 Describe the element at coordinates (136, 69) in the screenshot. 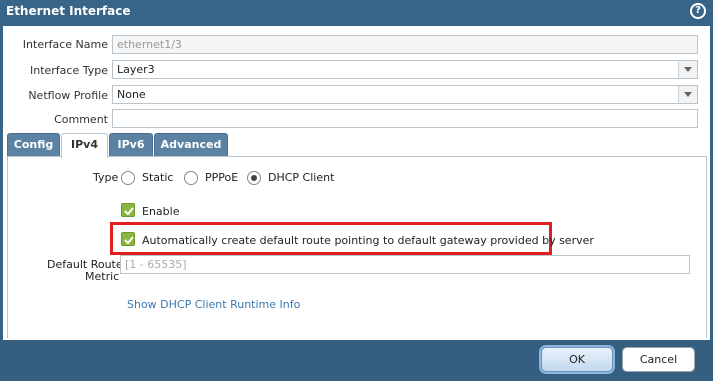

I see `interface-type-value: Layer3` at that location.